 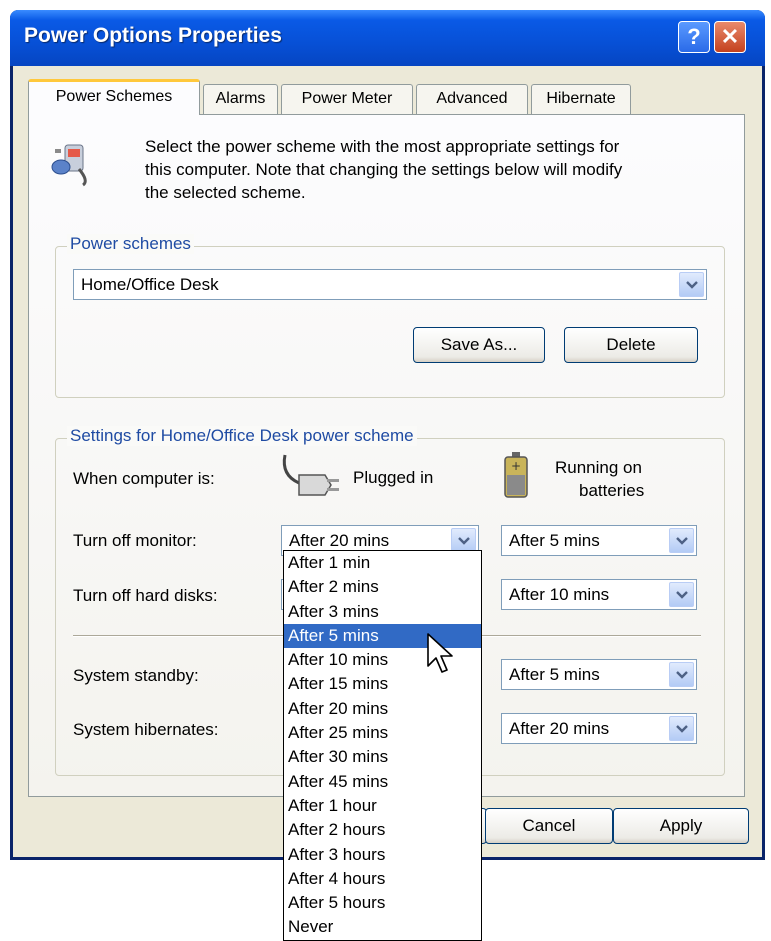 What do you see at coordinates (390, 284) in the screenshot?
I see `power-scheme-select: Home/Office Desk` at bounding box center [390, 284].